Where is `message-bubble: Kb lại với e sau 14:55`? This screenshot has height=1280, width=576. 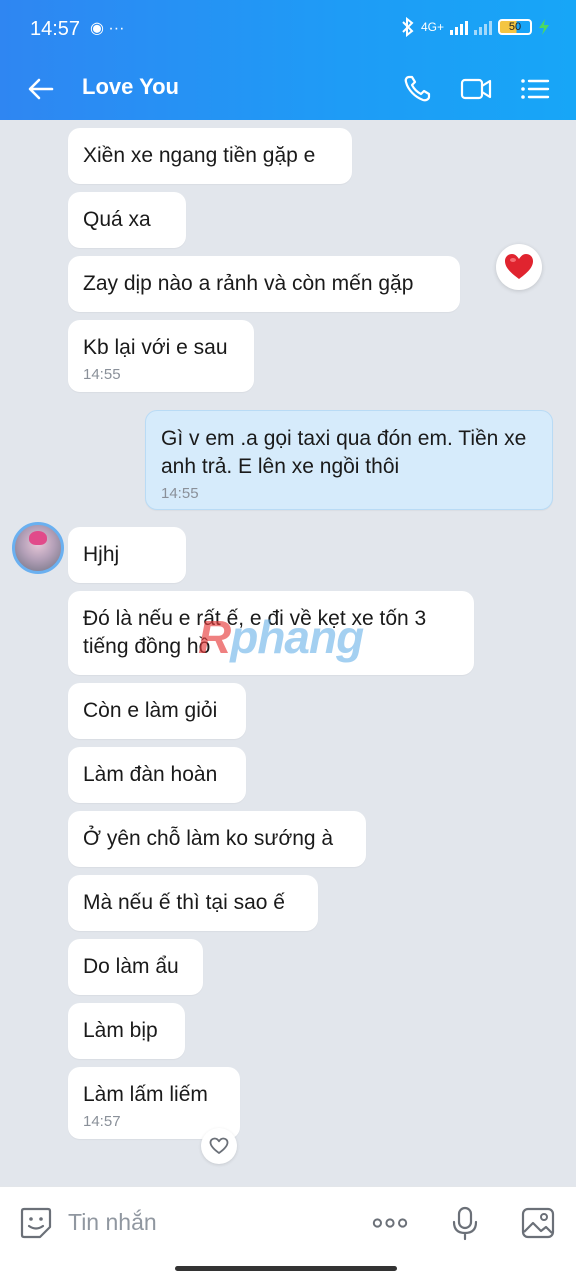 message-bubble: Kb lại với e sau 14:55 is located at coordinates (161, 356).